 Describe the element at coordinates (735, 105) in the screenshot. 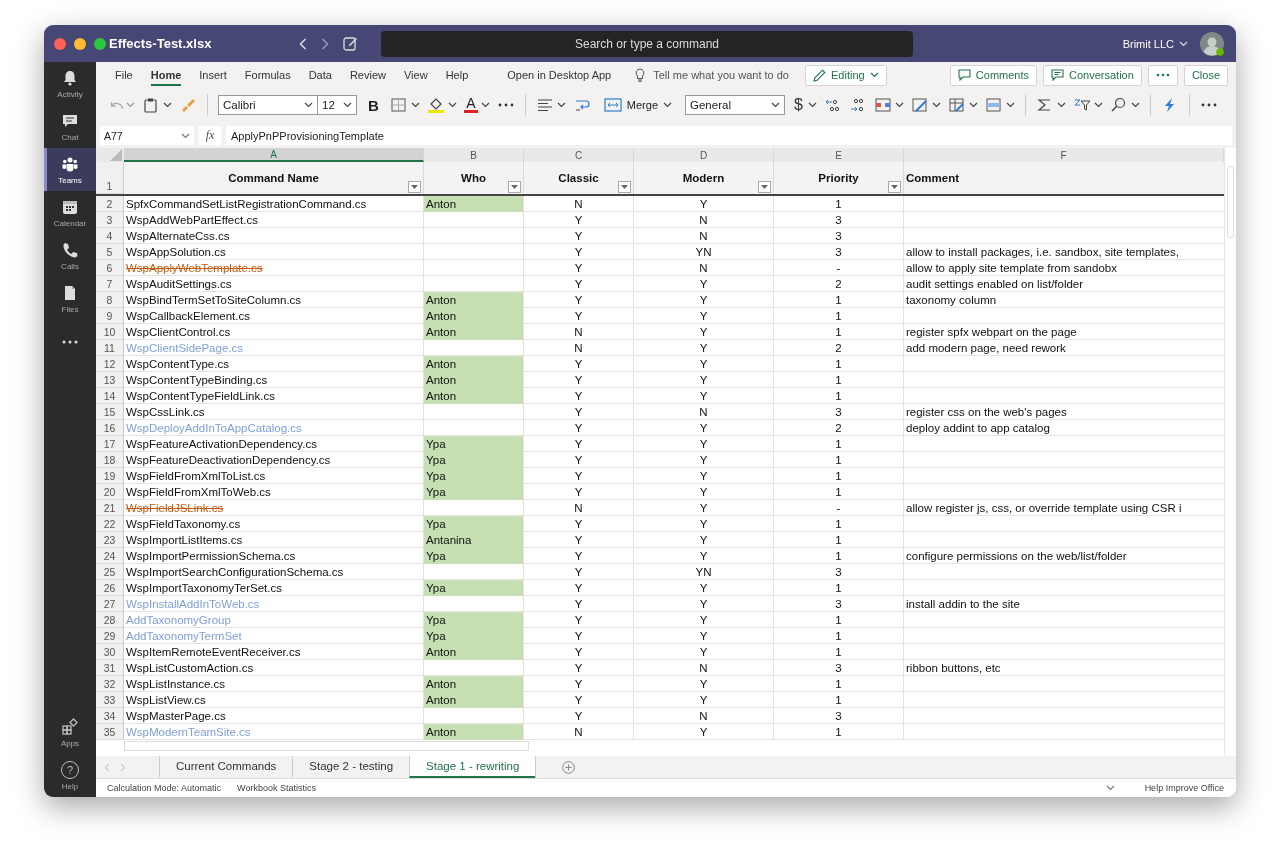

I see `number-format-dropdown: General` at that location.